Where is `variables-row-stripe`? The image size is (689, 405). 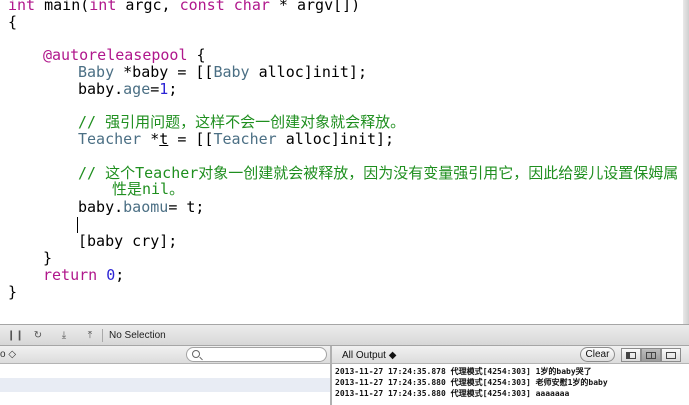 variables-row-stripe is located at coordinates (165, 385).